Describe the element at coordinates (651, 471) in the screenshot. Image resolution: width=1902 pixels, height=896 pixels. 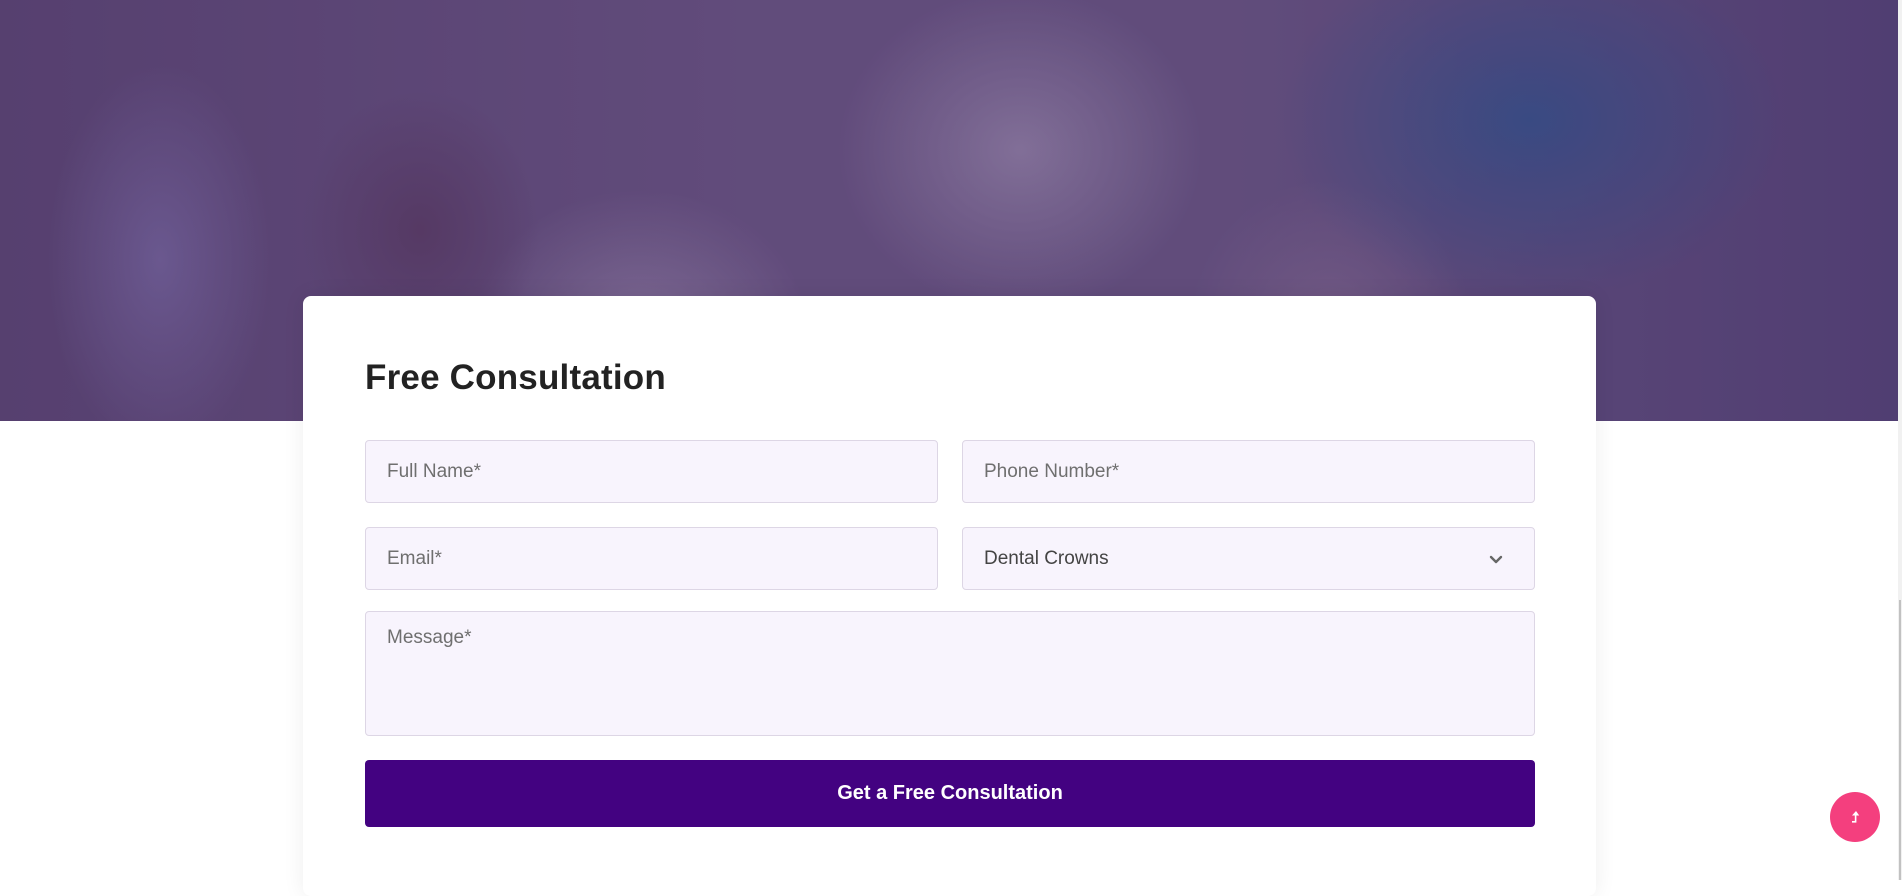
I see `full-name-input` at that location.